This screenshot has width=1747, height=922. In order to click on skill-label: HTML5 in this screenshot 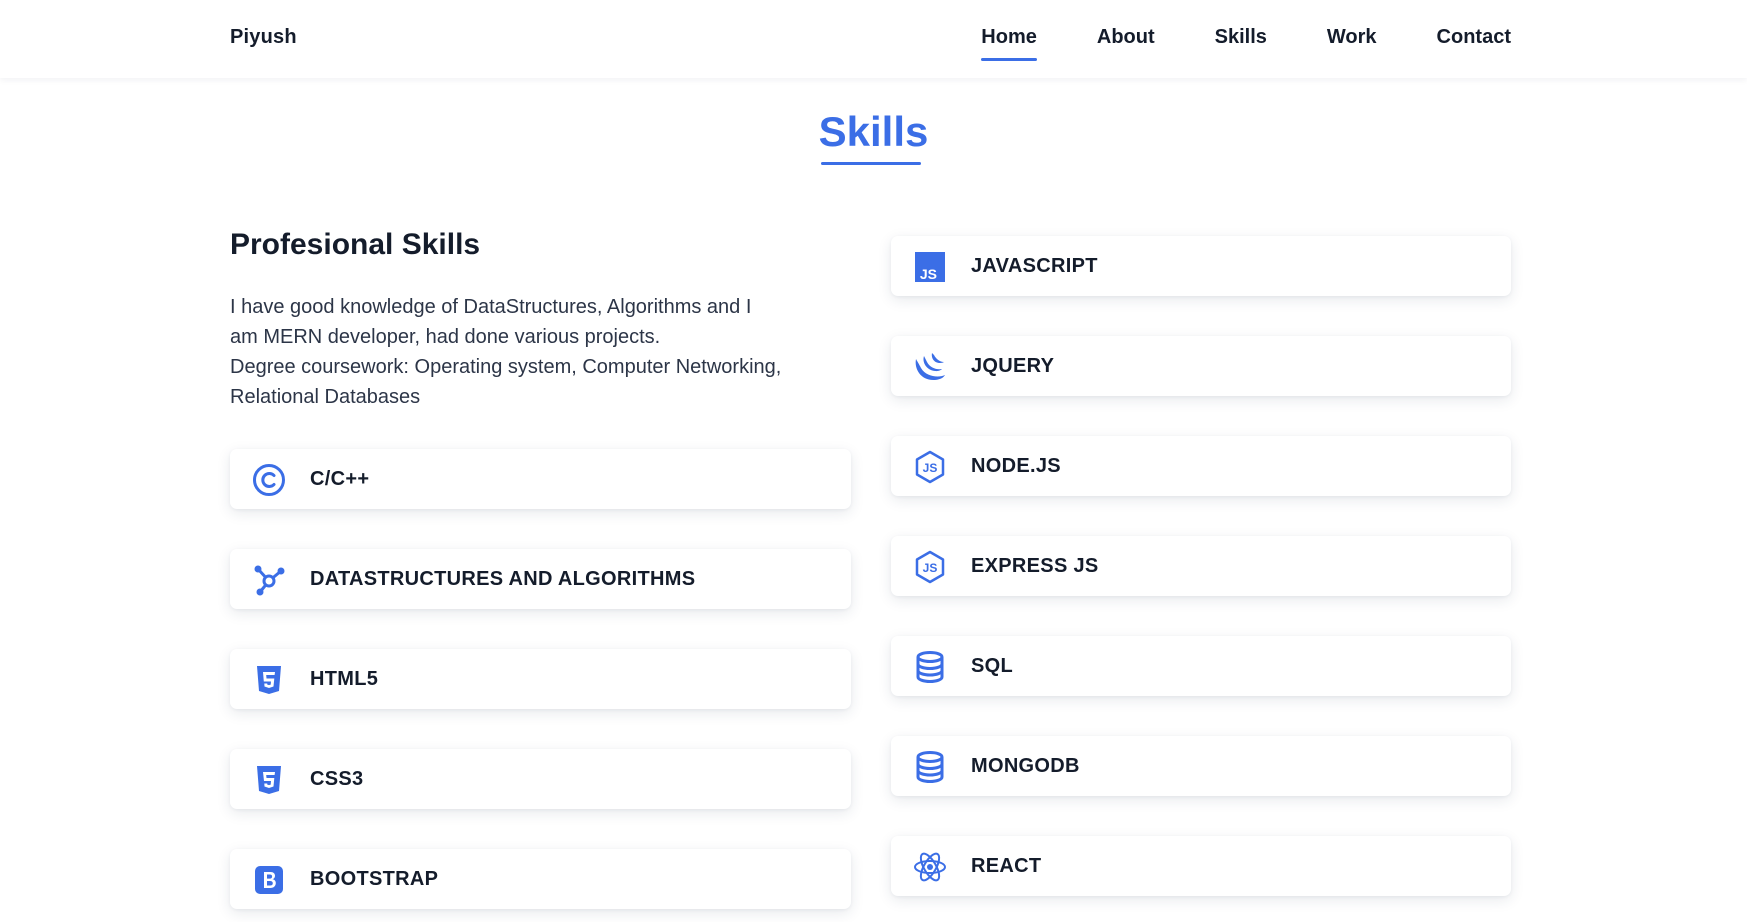, I will do `click(344, 679)`.